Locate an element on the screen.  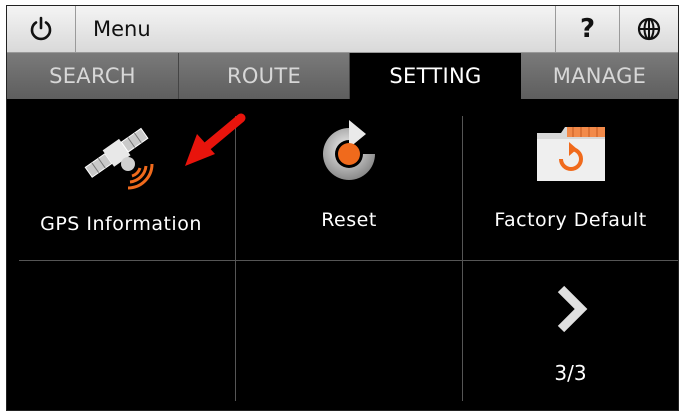
tab-search: SEARCH is located at coordinates (93, 76).